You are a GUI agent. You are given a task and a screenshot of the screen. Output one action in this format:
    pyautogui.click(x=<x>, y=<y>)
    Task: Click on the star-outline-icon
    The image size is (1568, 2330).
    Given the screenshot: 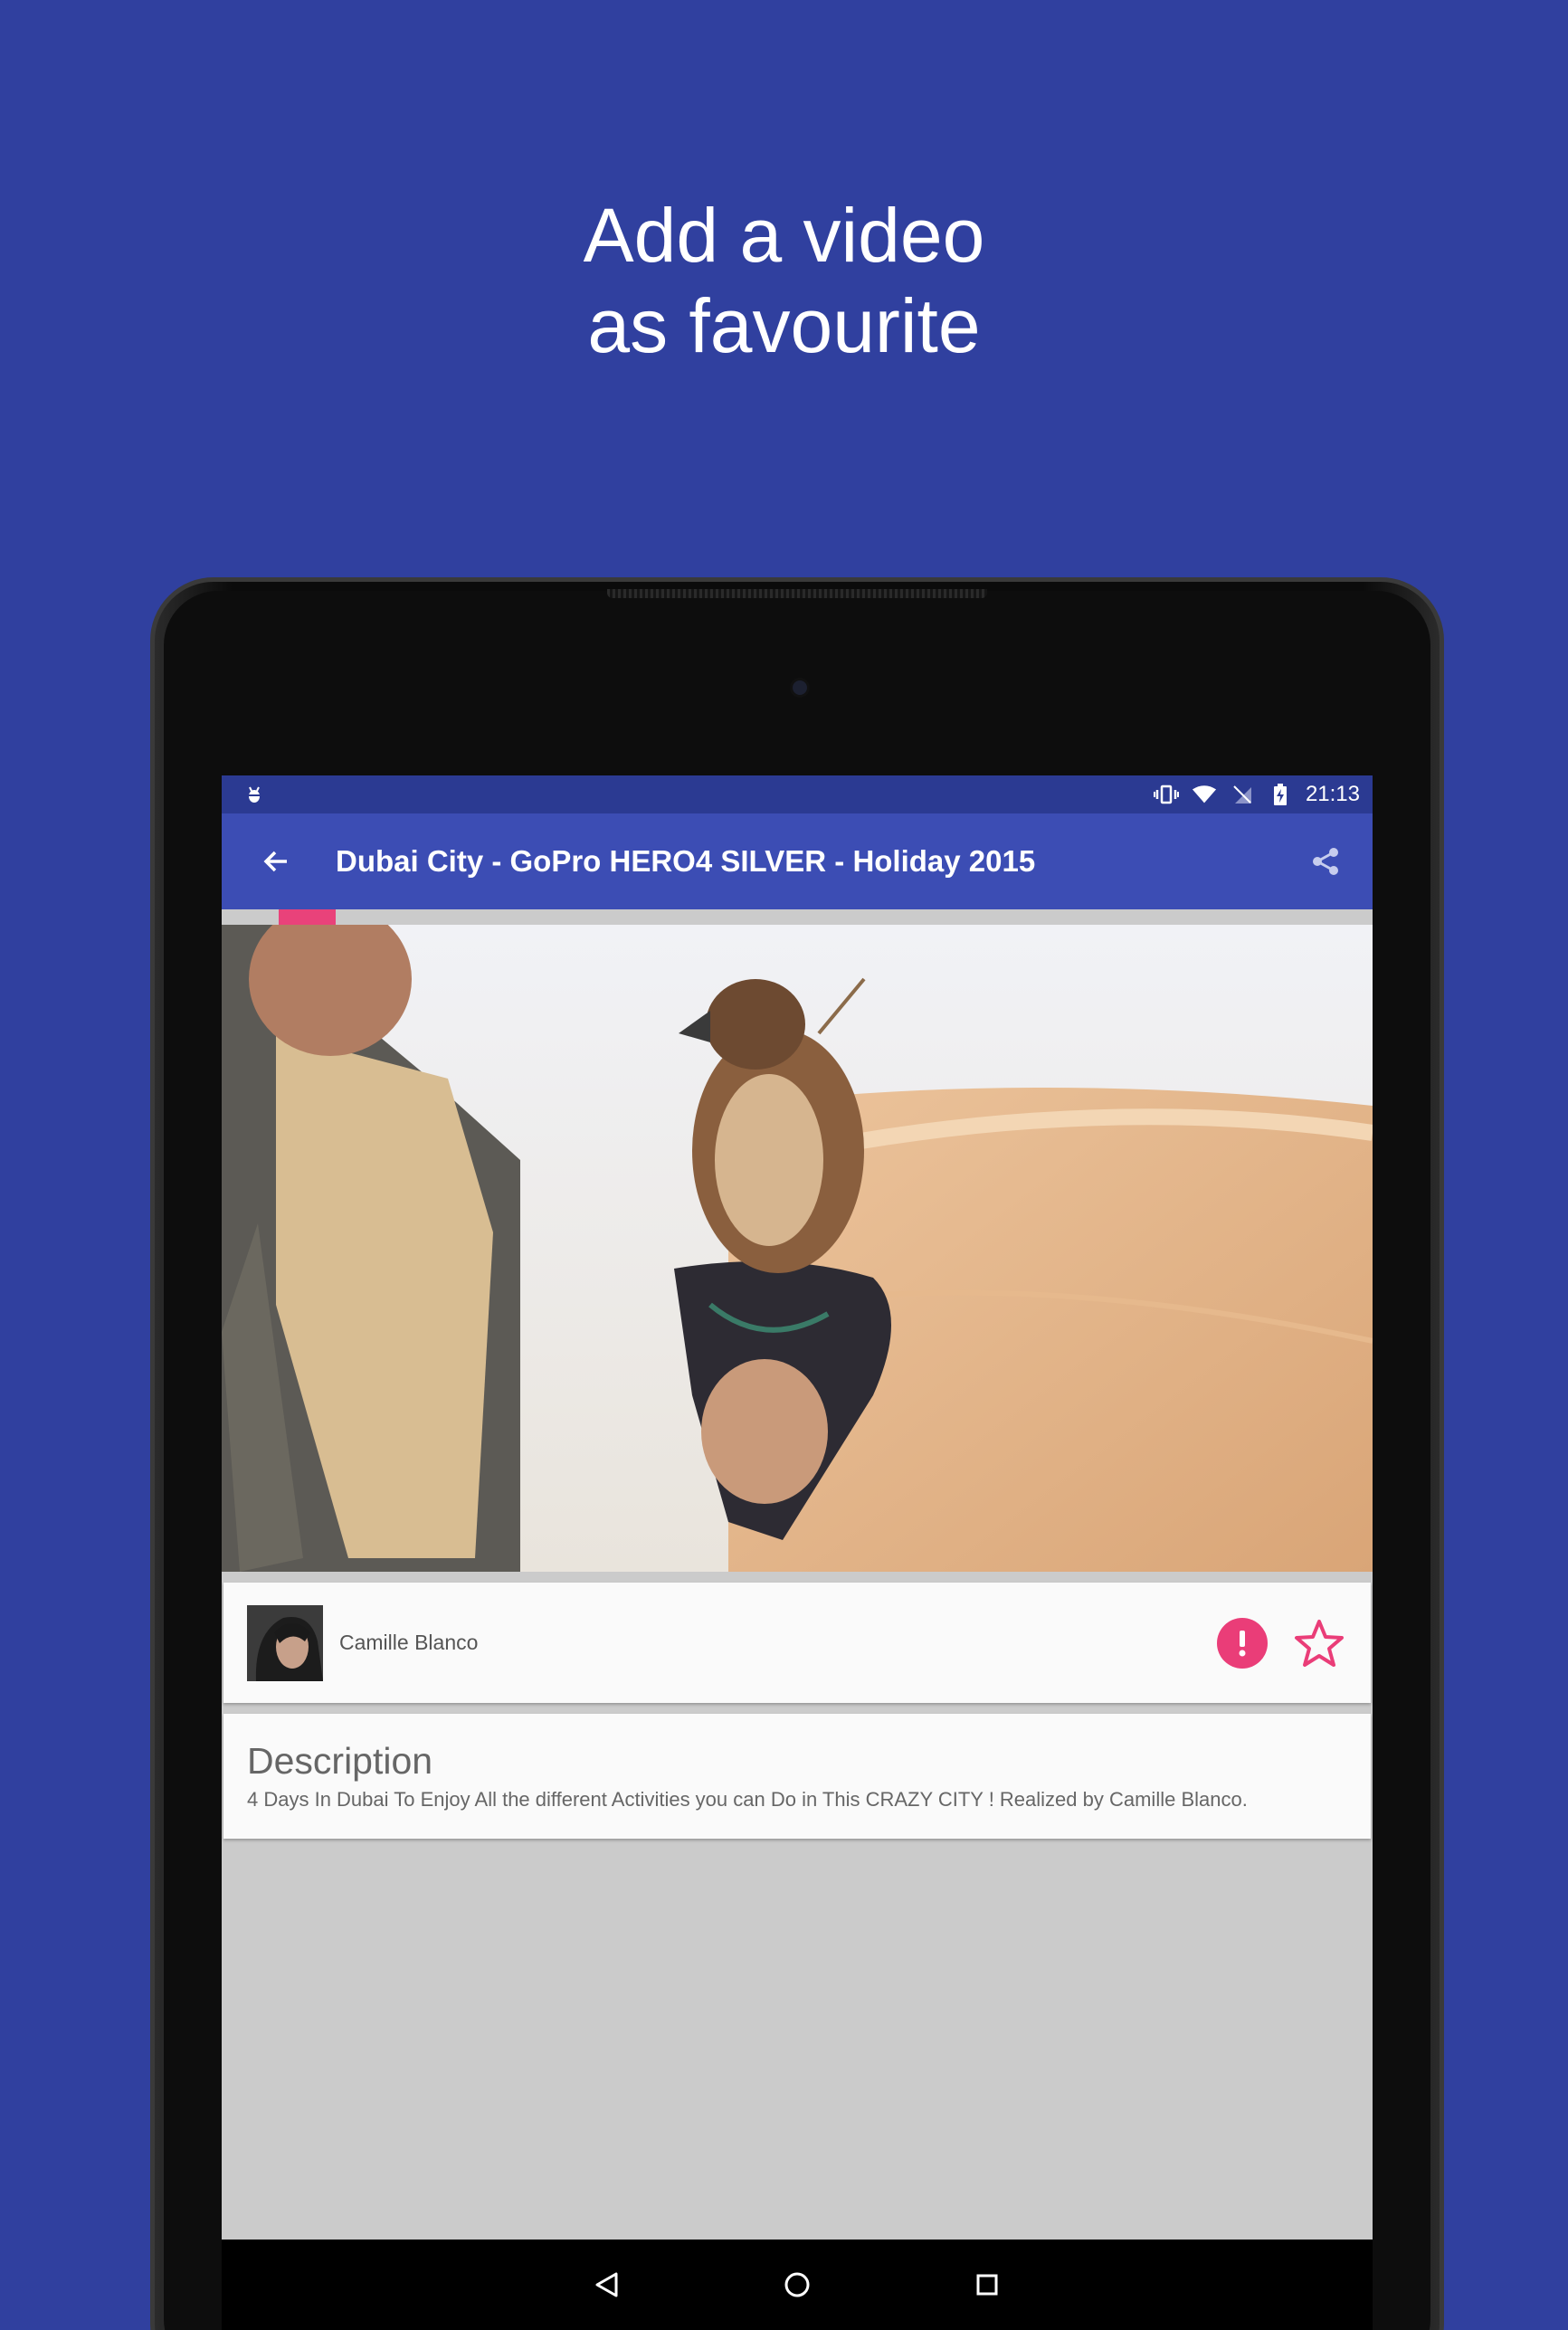 What is the action you would take?
    pyautogui.click(x=1320, y=1643)
    